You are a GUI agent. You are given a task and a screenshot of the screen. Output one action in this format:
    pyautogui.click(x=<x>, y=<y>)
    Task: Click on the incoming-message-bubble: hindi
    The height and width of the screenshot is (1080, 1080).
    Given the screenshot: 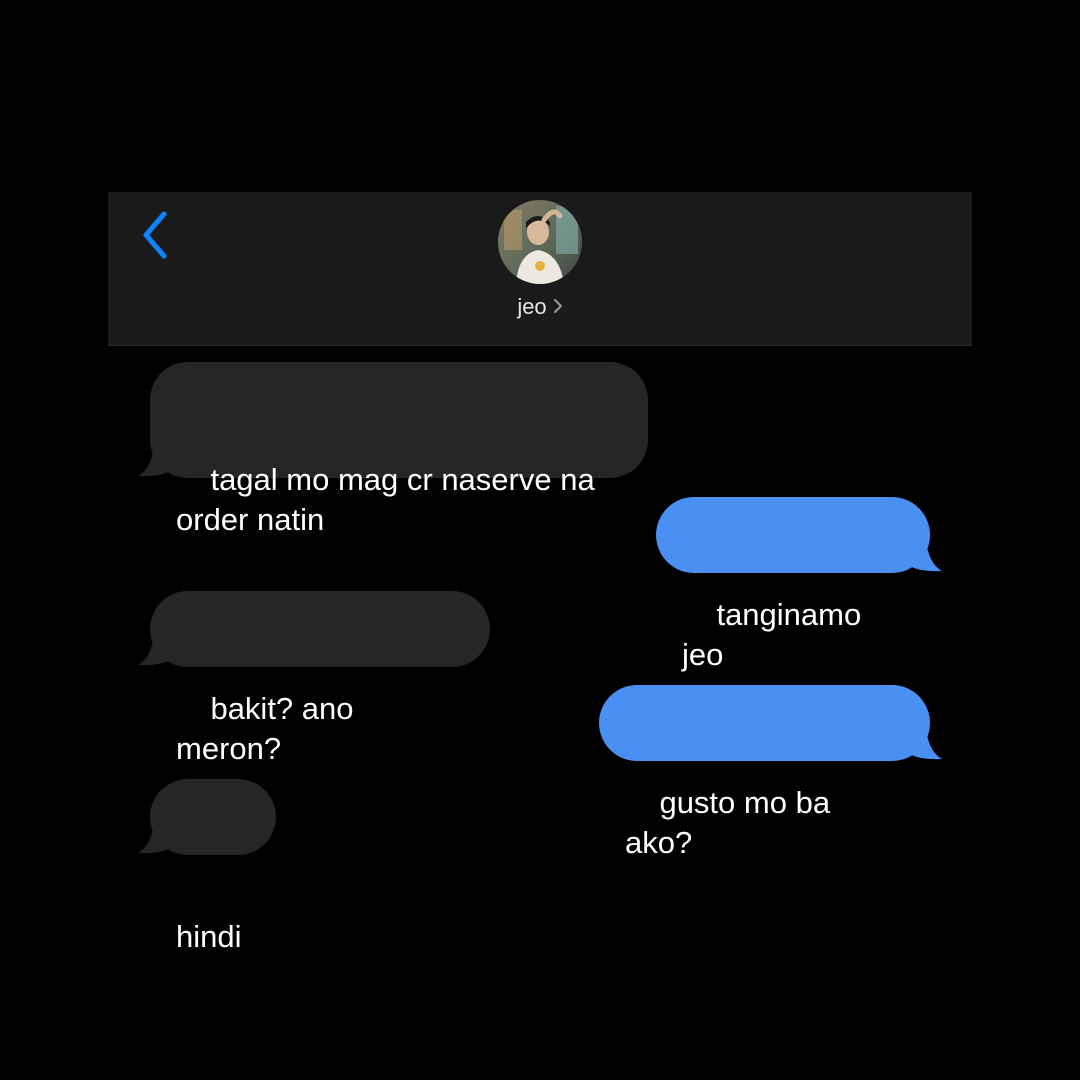 What is the action you would take?
    pyautogui.click(x=207, y=866)
    